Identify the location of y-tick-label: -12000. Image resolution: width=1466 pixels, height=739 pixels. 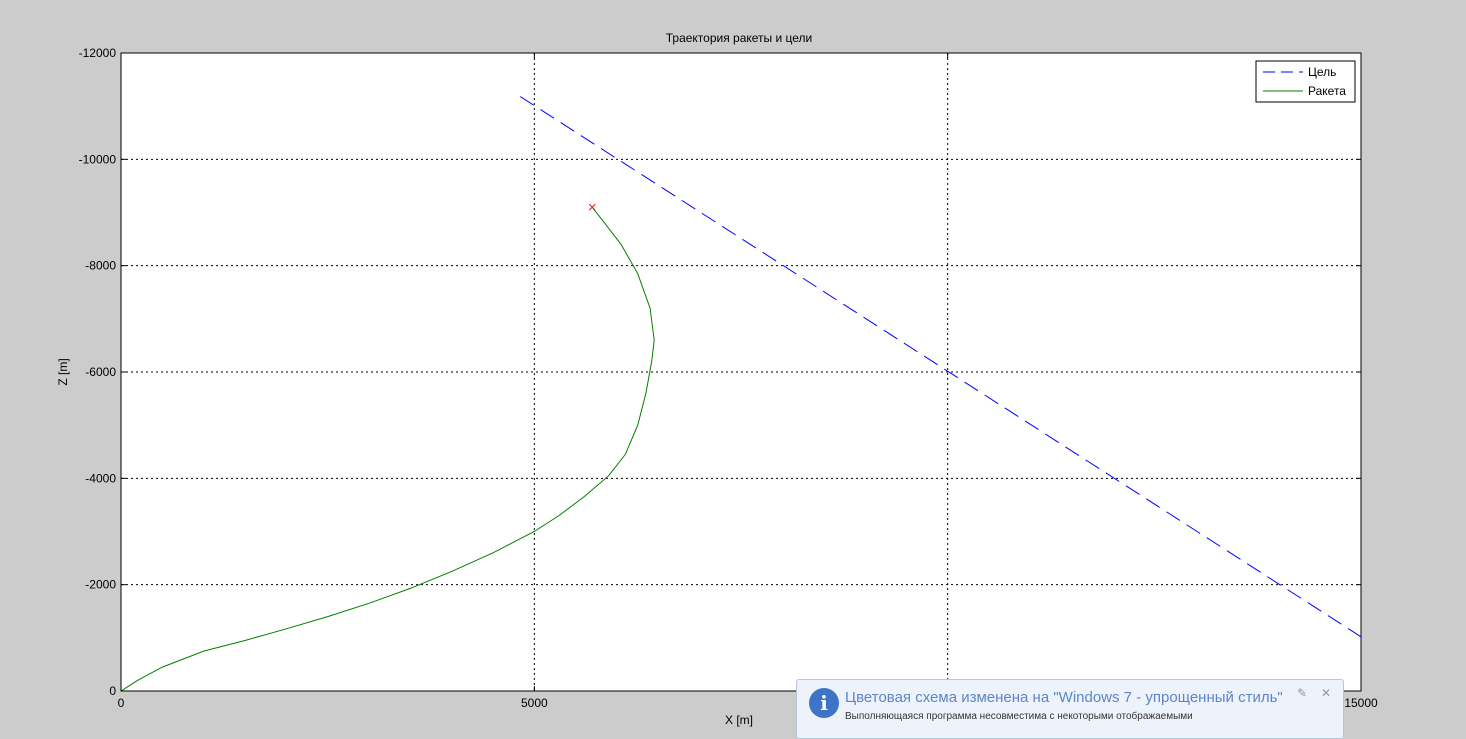
(98, 53).